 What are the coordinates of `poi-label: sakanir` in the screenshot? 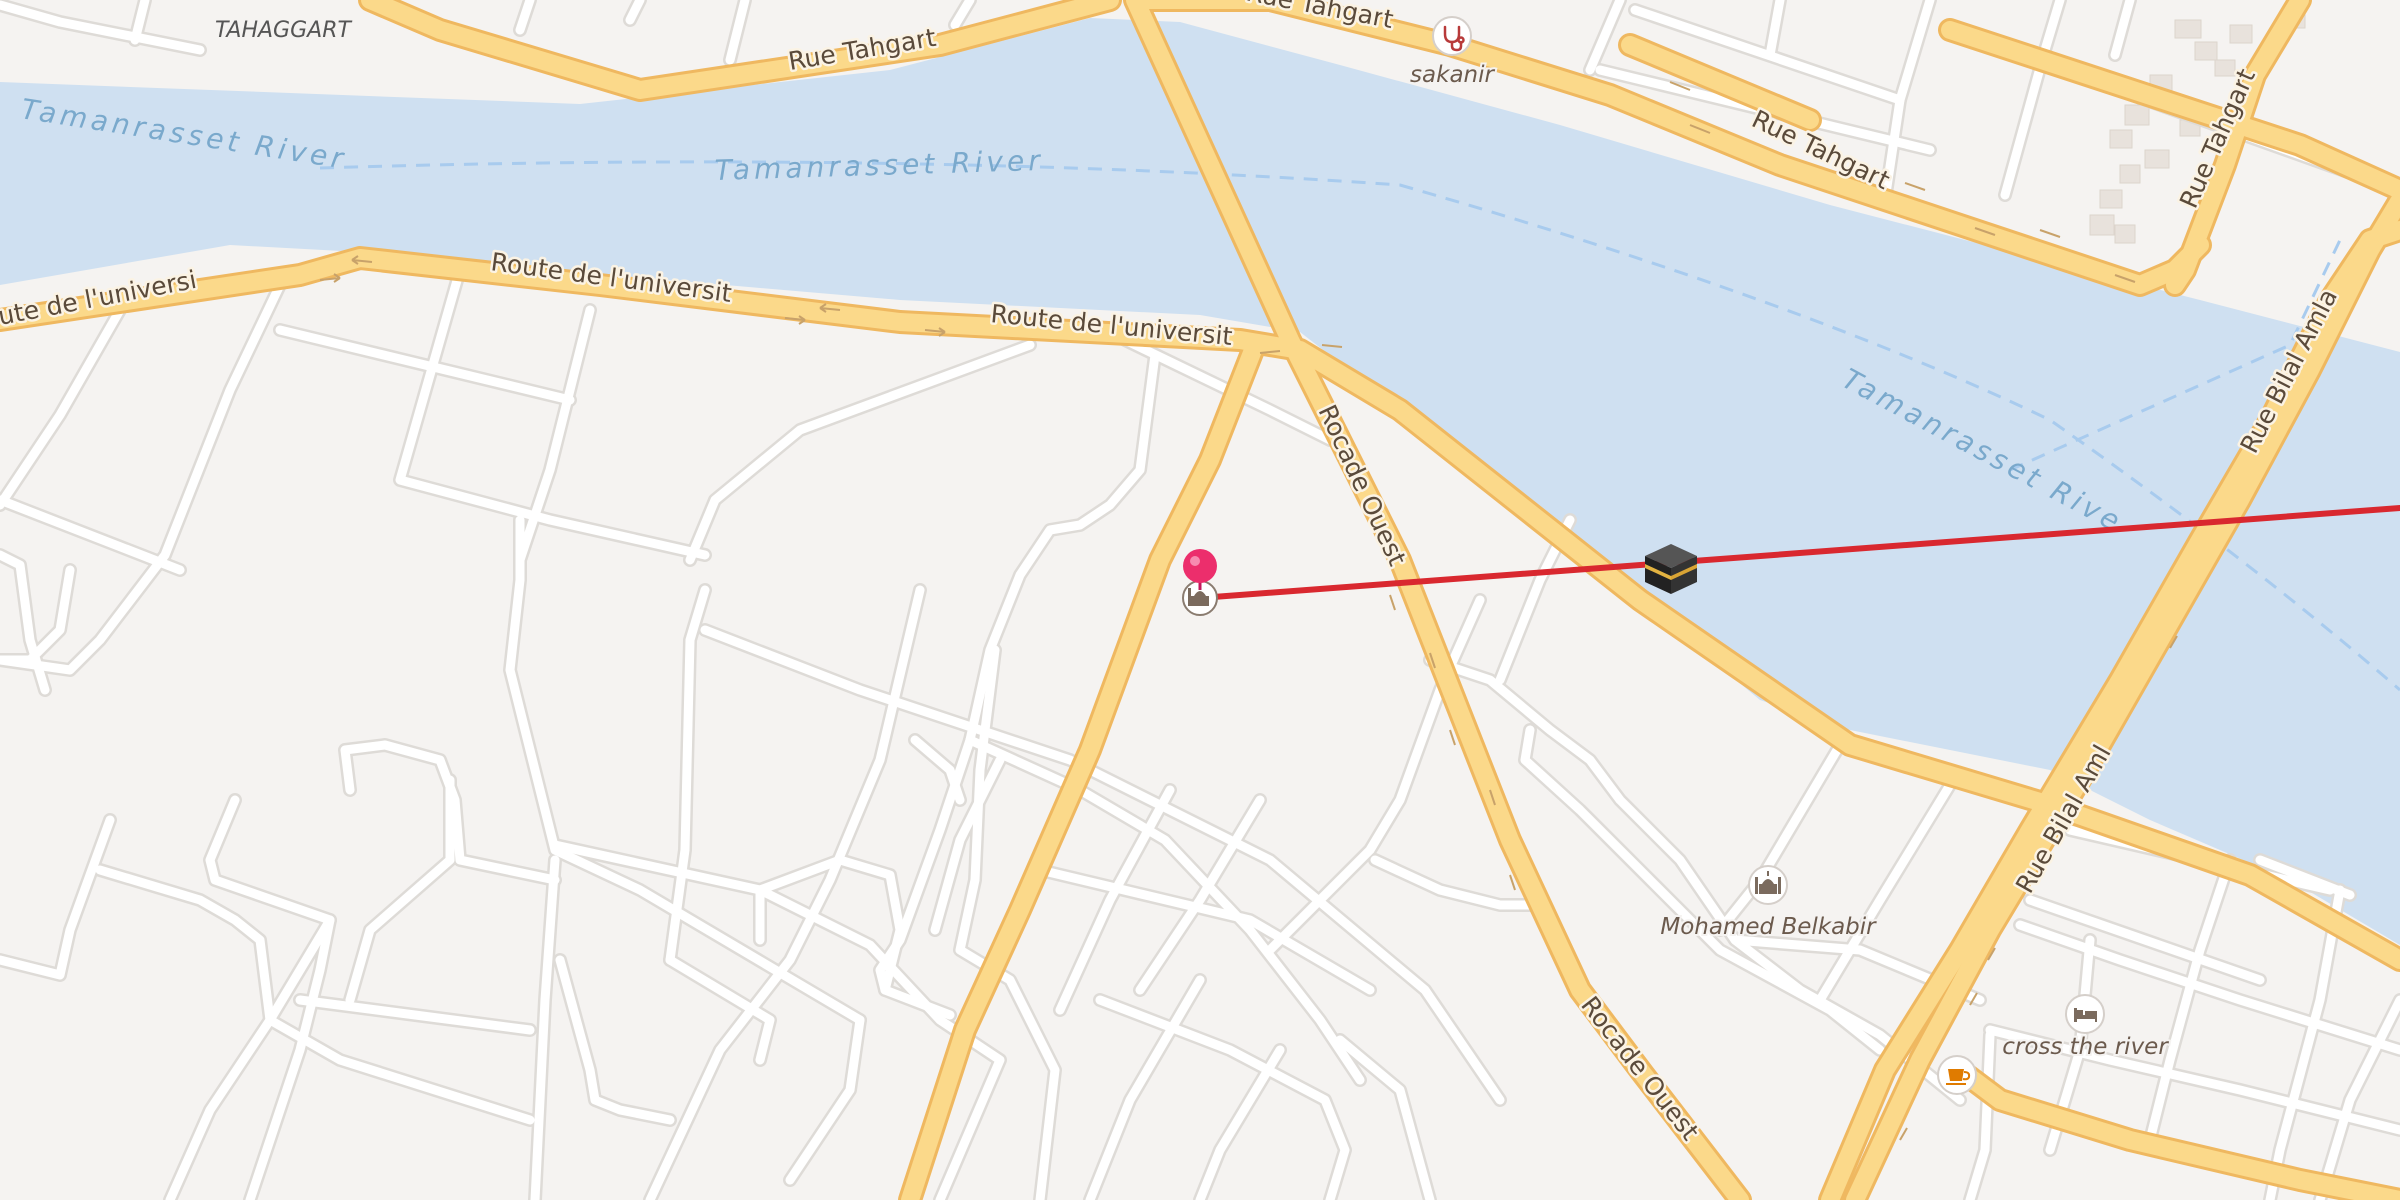 It's located at (1452, 75).